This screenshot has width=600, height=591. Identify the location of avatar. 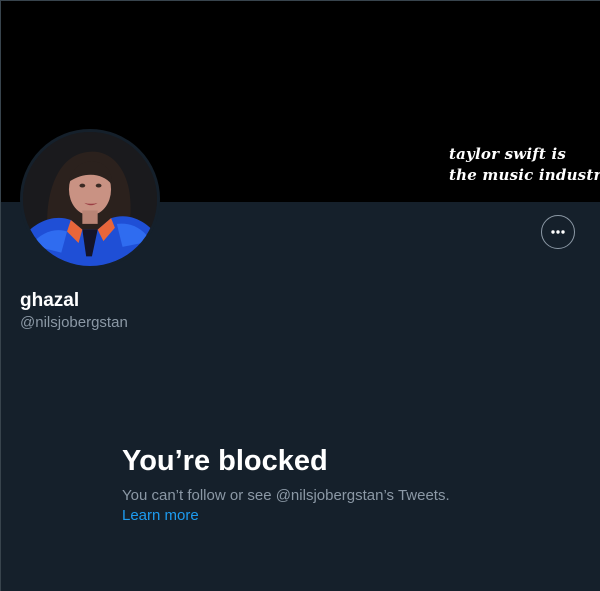
(90, 199).